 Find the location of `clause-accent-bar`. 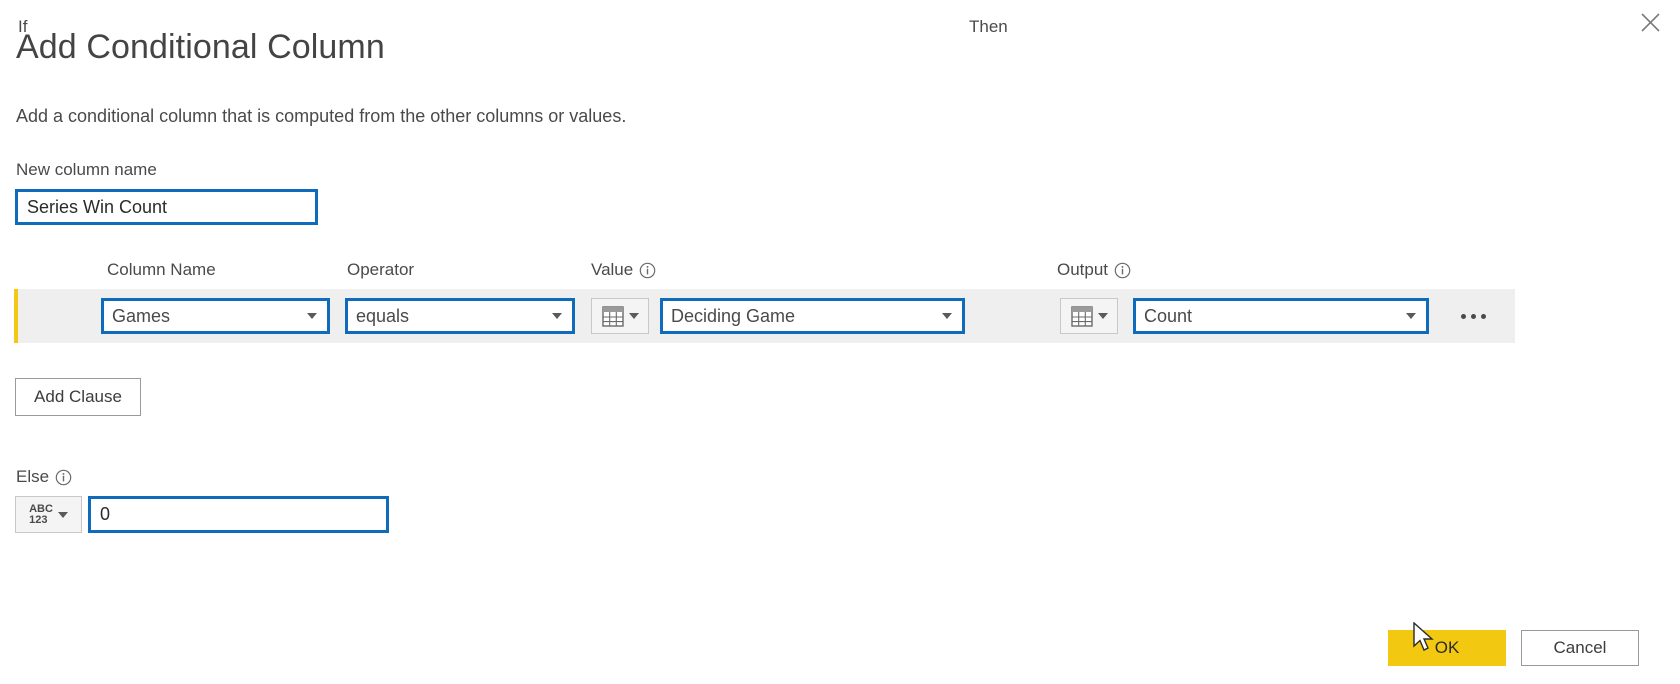

clause-accent-bar is located at coordinates (16, 316).